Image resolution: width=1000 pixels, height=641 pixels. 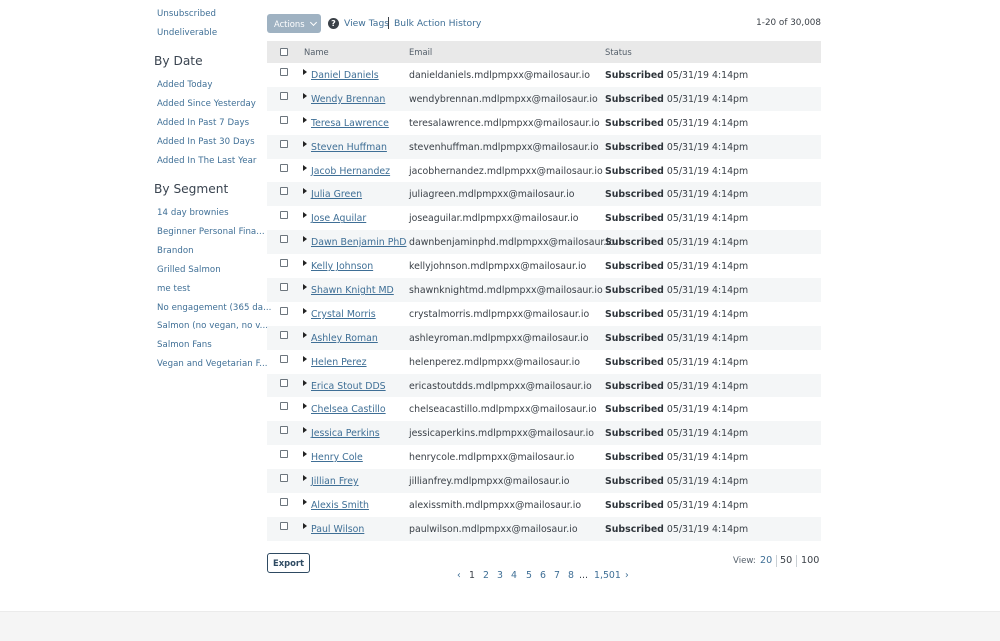 I want to click on pagination-prev-icon: ‹, so click(x=459, y=575).